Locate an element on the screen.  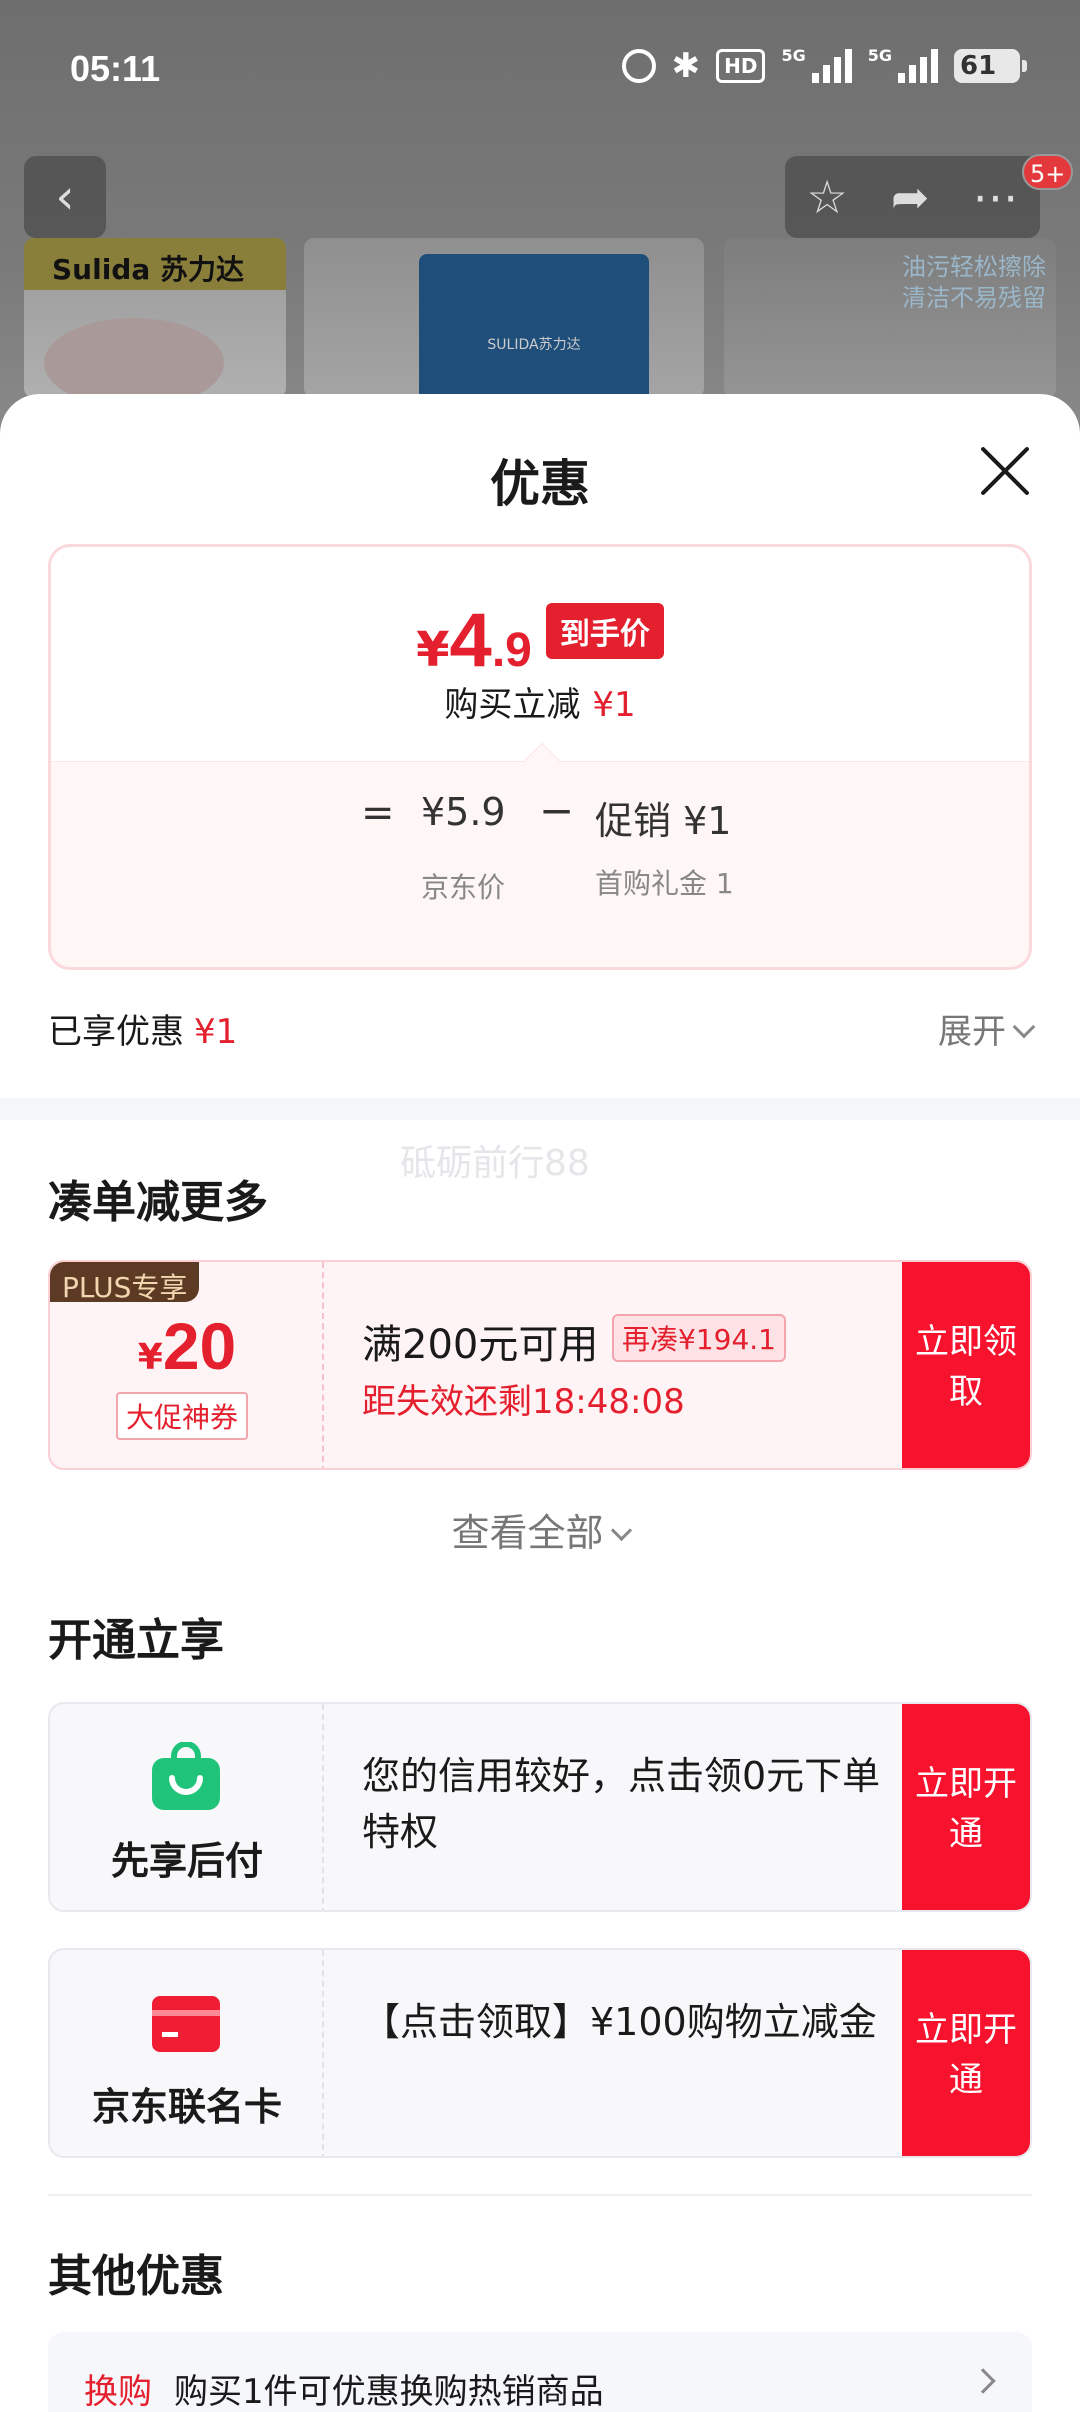
trade-in-row: 换购 购买1件可优惠换购热销商品 is located at coordinates (540, 2372).